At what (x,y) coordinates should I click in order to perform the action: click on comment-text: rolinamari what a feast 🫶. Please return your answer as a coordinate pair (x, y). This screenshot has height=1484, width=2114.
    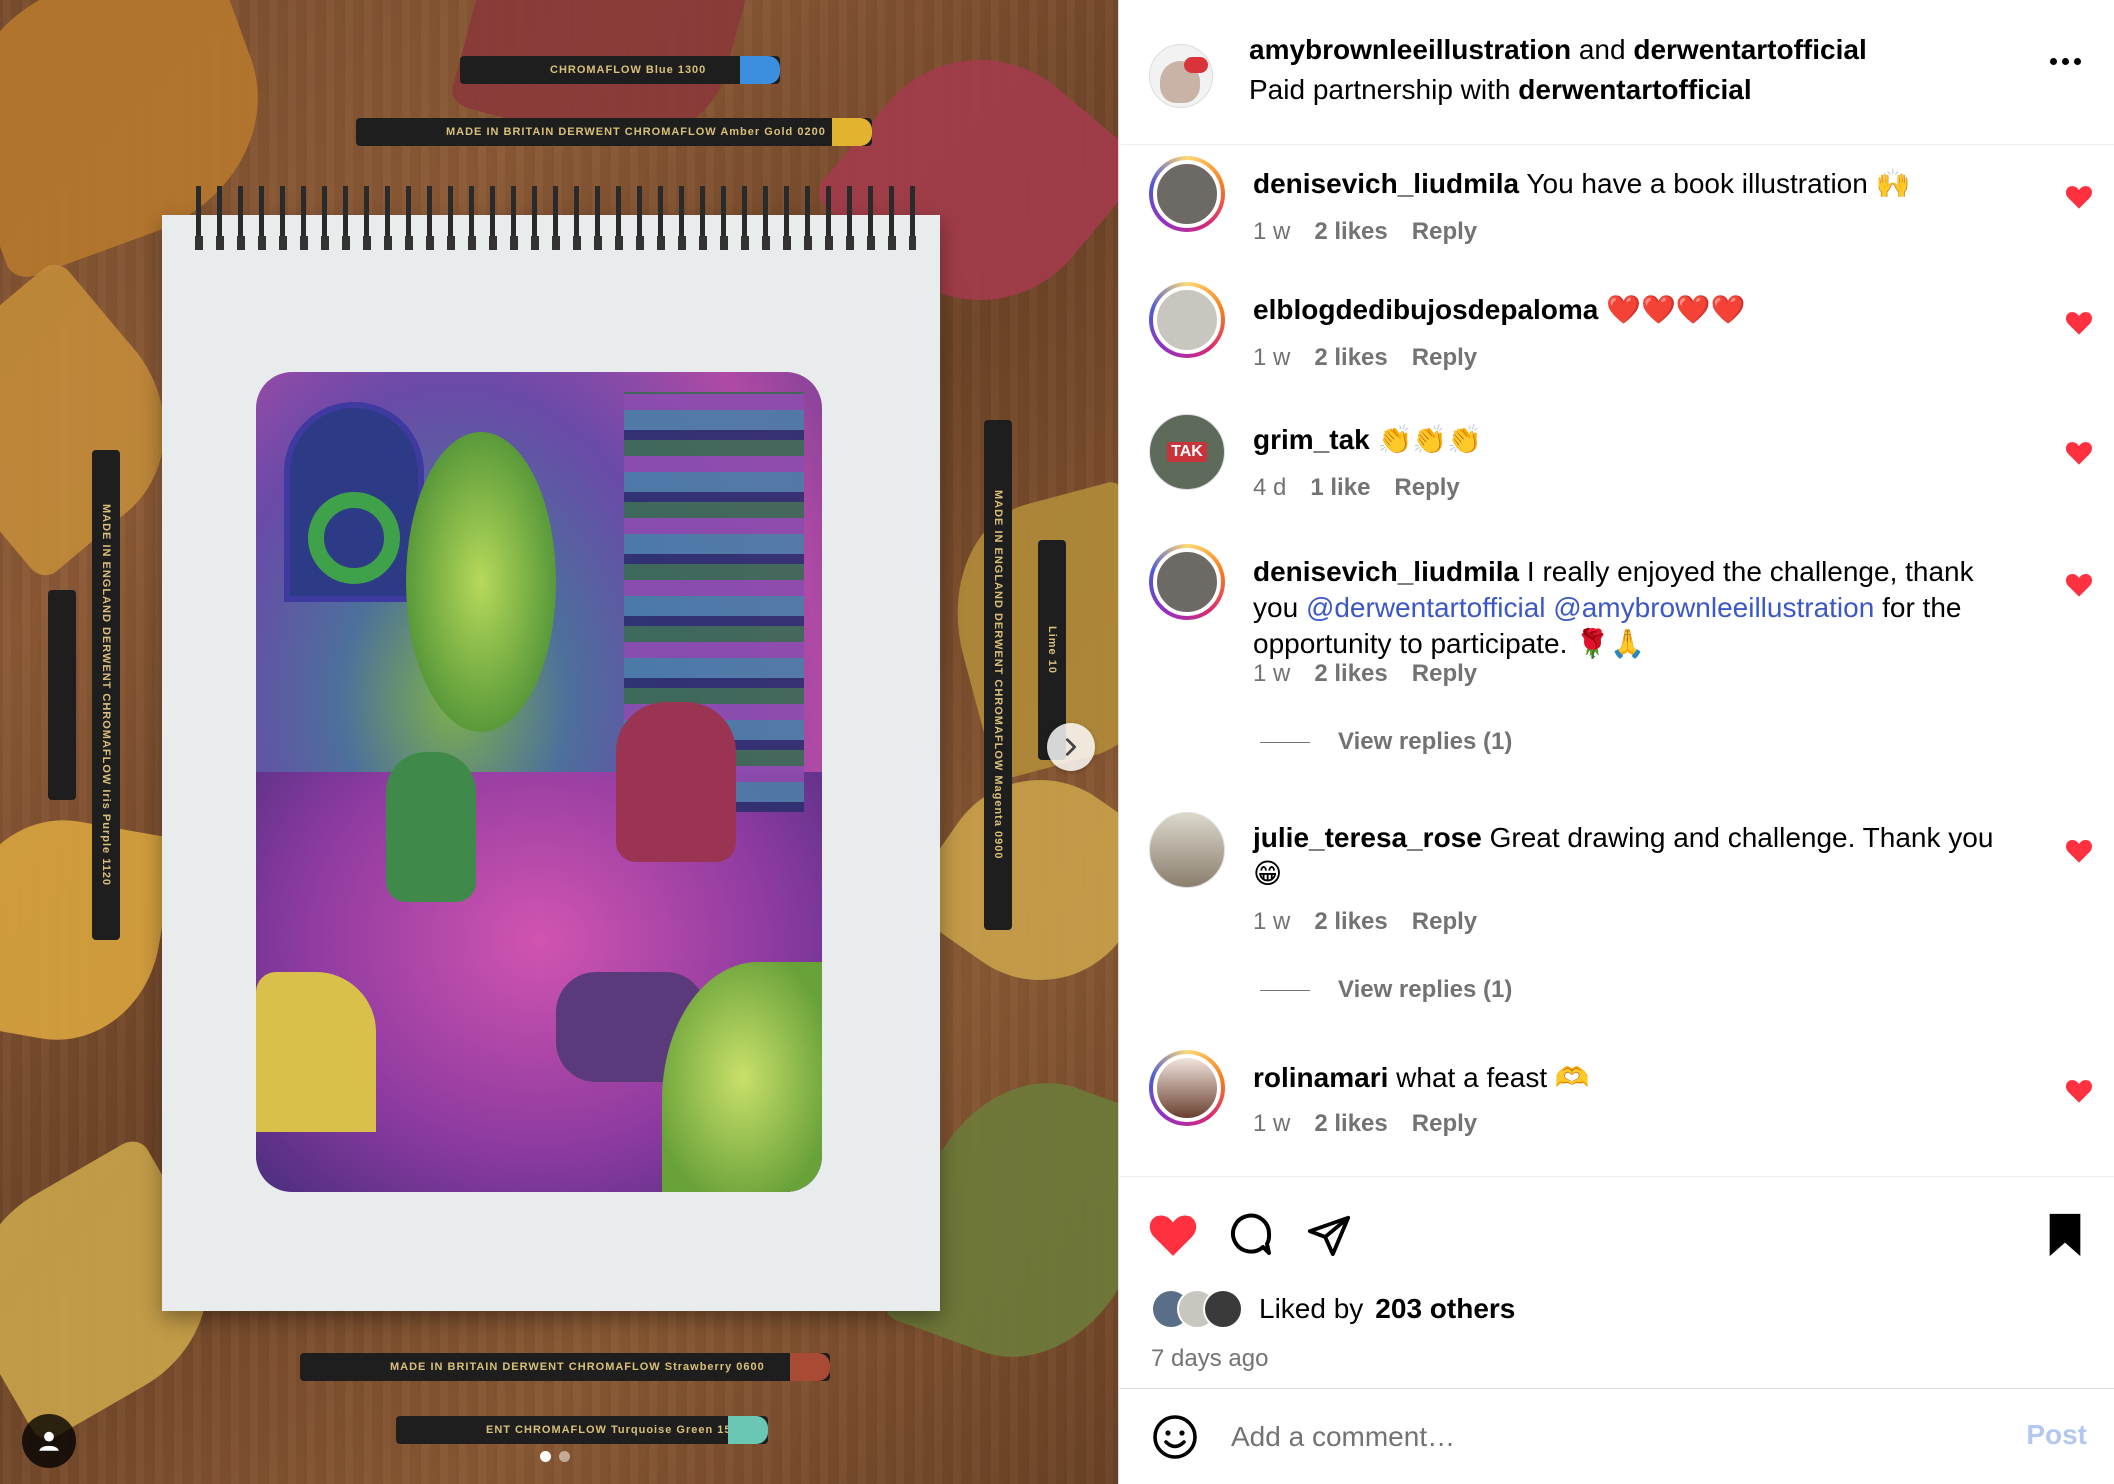
    Looking at the image, I should click on (1638, 1078).